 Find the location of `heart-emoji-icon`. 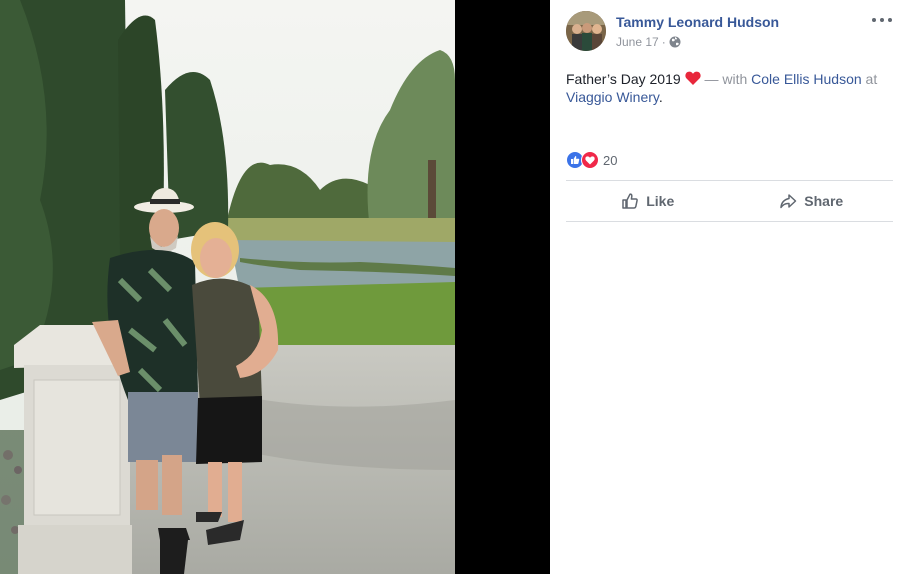

heart-emoji-icon is located at coordinates (692, 78).